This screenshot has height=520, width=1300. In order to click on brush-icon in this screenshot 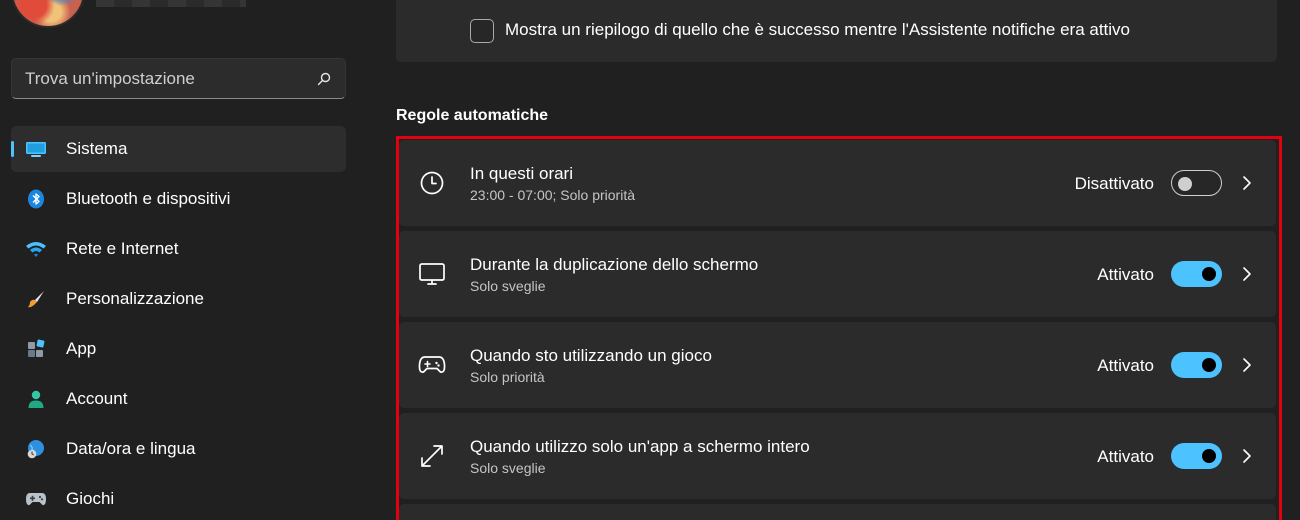, I will do `click(36, 299)`.